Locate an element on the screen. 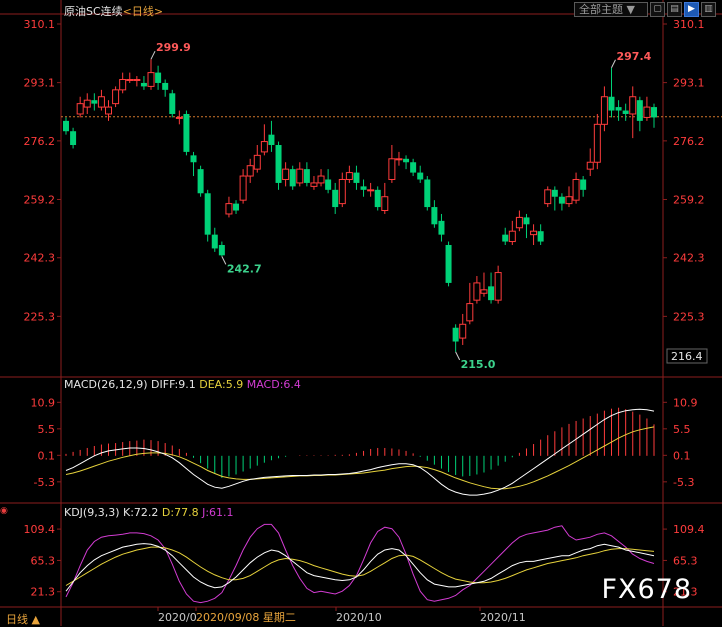 This screenshot has height=627, width=722. chart-mode-icon: ▶ is located at coordinates (691, 9).